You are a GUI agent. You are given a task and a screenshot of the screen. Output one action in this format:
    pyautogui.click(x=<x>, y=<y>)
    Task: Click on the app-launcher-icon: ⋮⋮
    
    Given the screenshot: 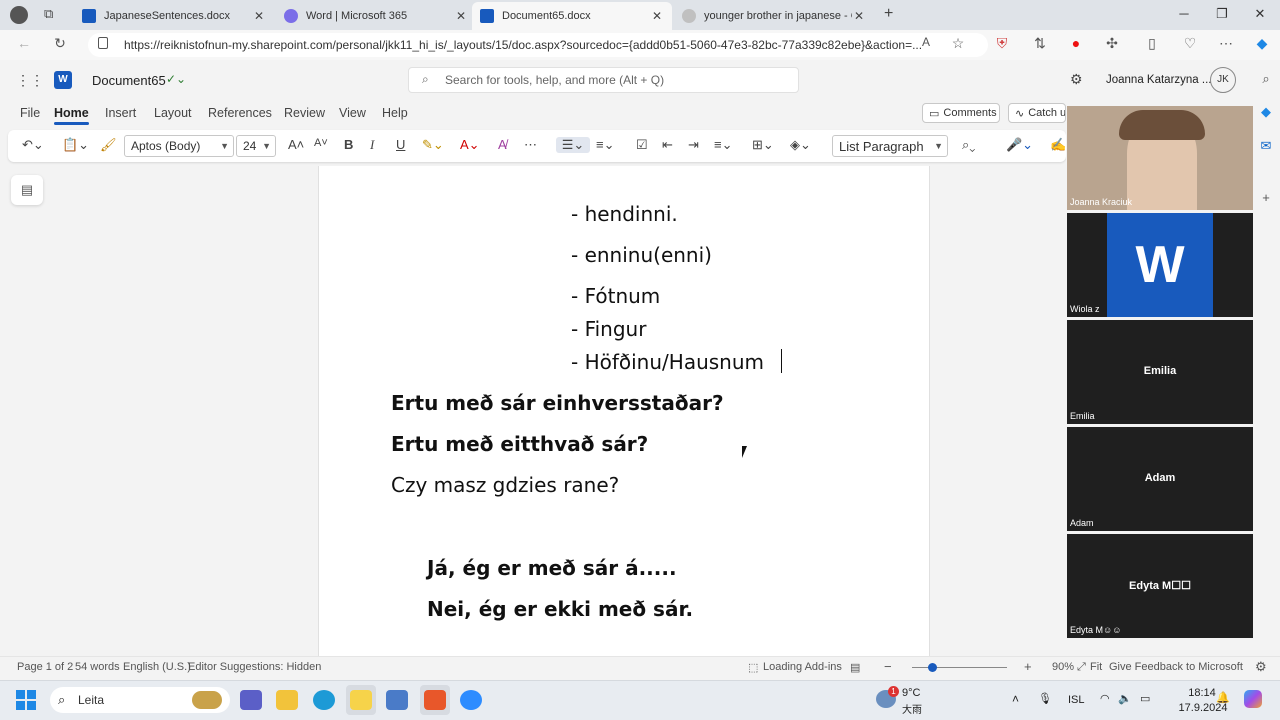 What is the action you would take?
    pyautogui.click(x=30, y=80)
    